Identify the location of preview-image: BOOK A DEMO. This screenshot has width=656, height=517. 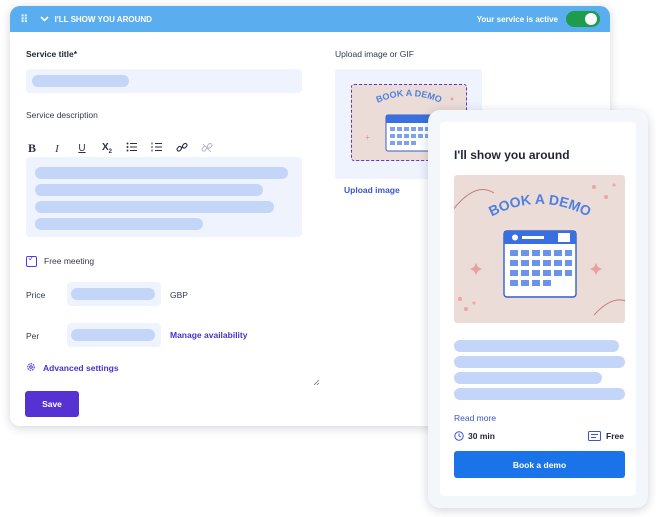
(539, 249).